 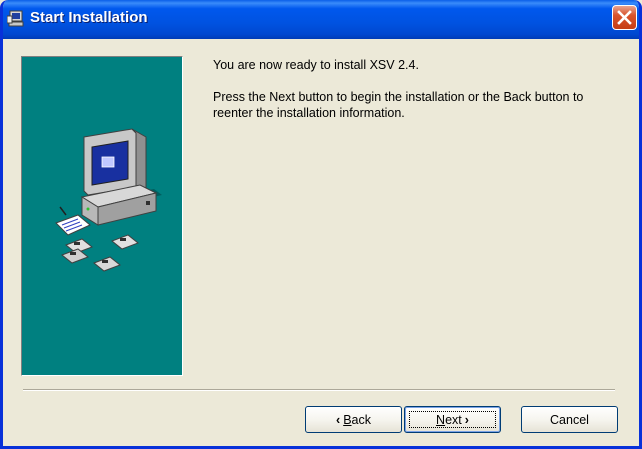 I want to click on close-button, so click(x=624, y=17).